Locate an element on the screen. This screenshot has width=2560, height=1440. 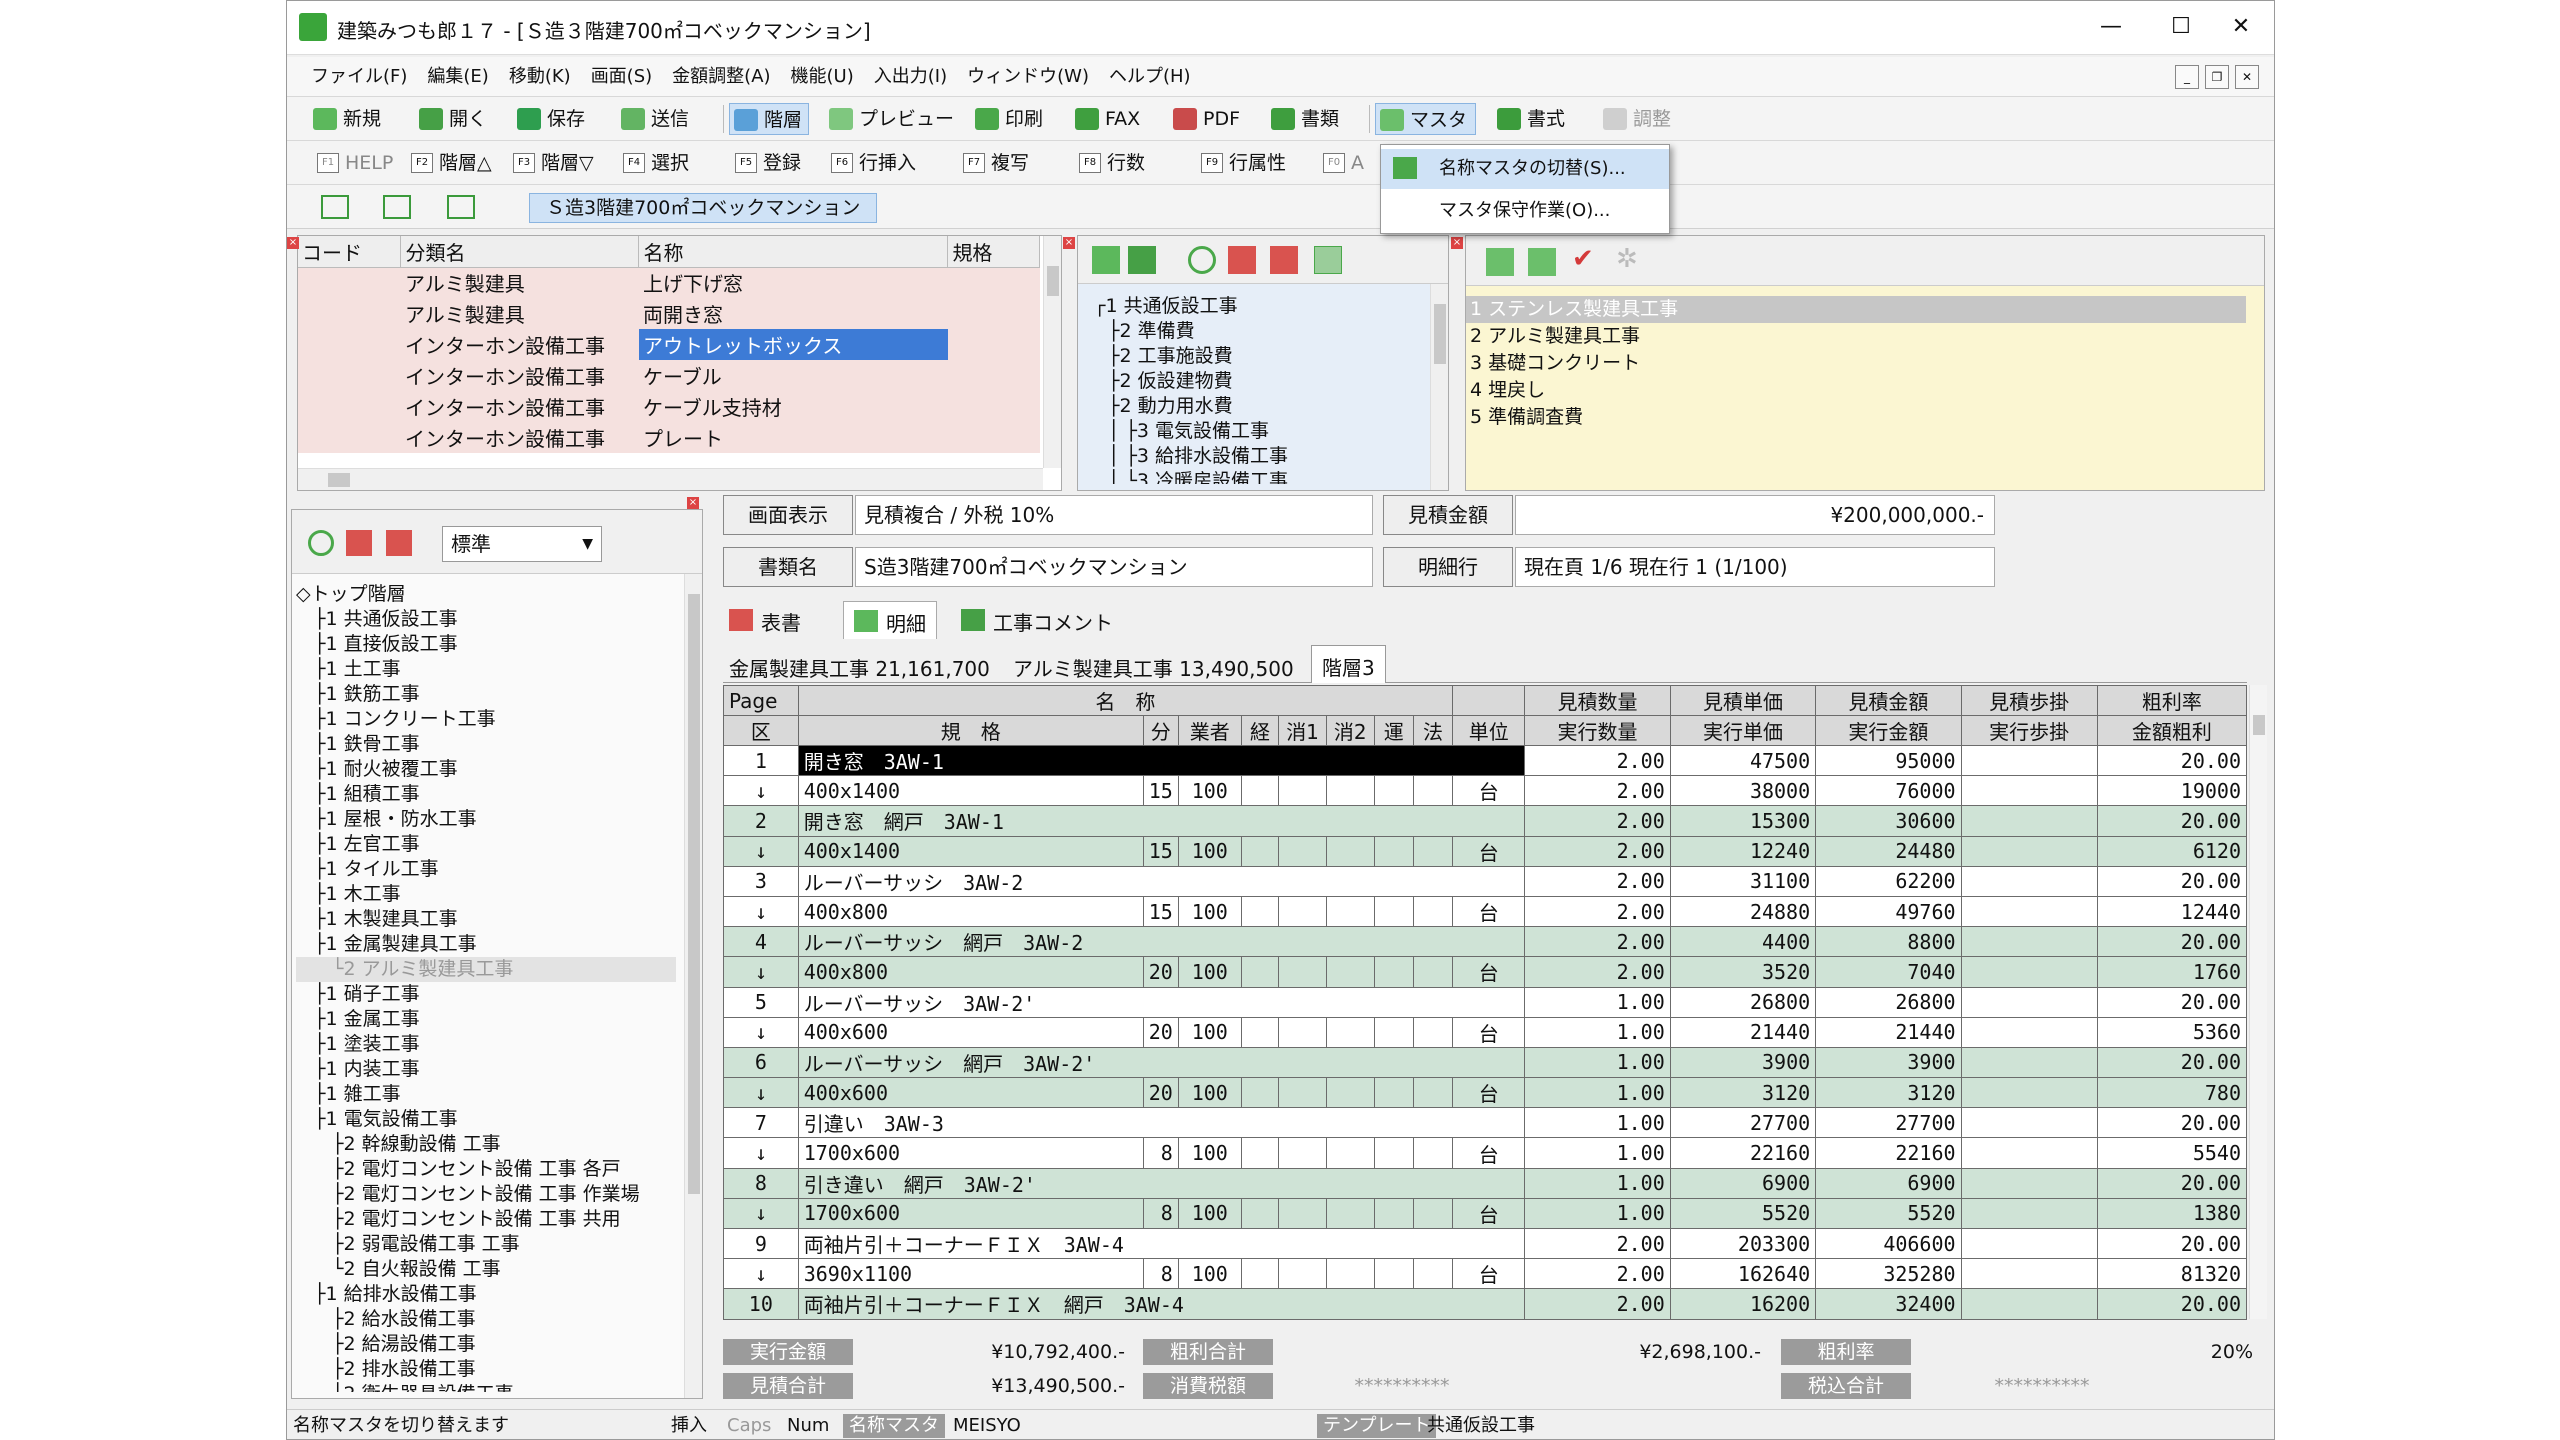
item-spec: 3690x1100 is located at coordinates (970, 1274).